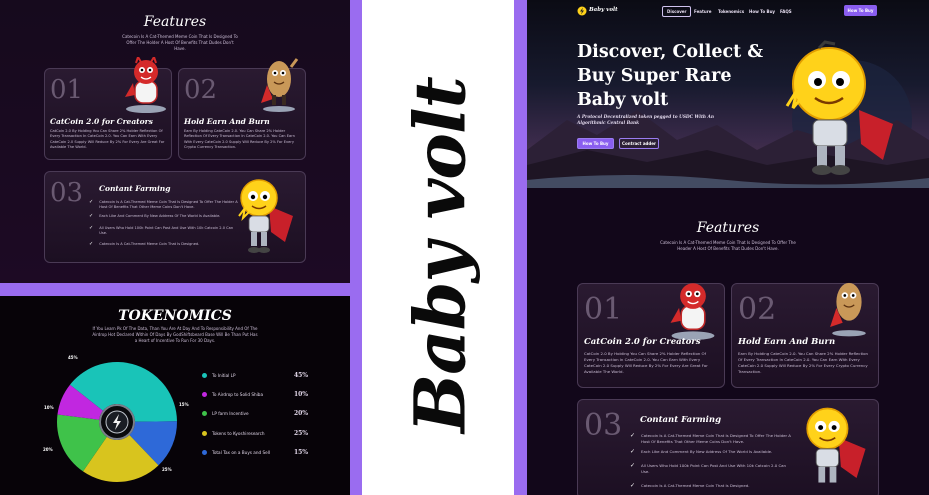 Image resolution: width=929 pixels, height=495 pixels. I want to click on hero-buy-button: How To Buy, so click(595, 143).